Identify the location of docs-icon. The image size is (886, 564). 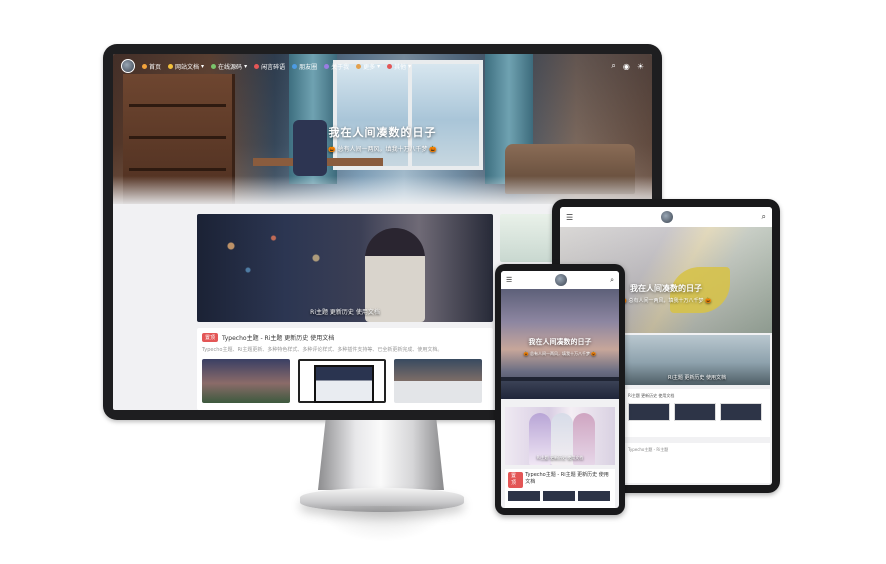
(171, 66).